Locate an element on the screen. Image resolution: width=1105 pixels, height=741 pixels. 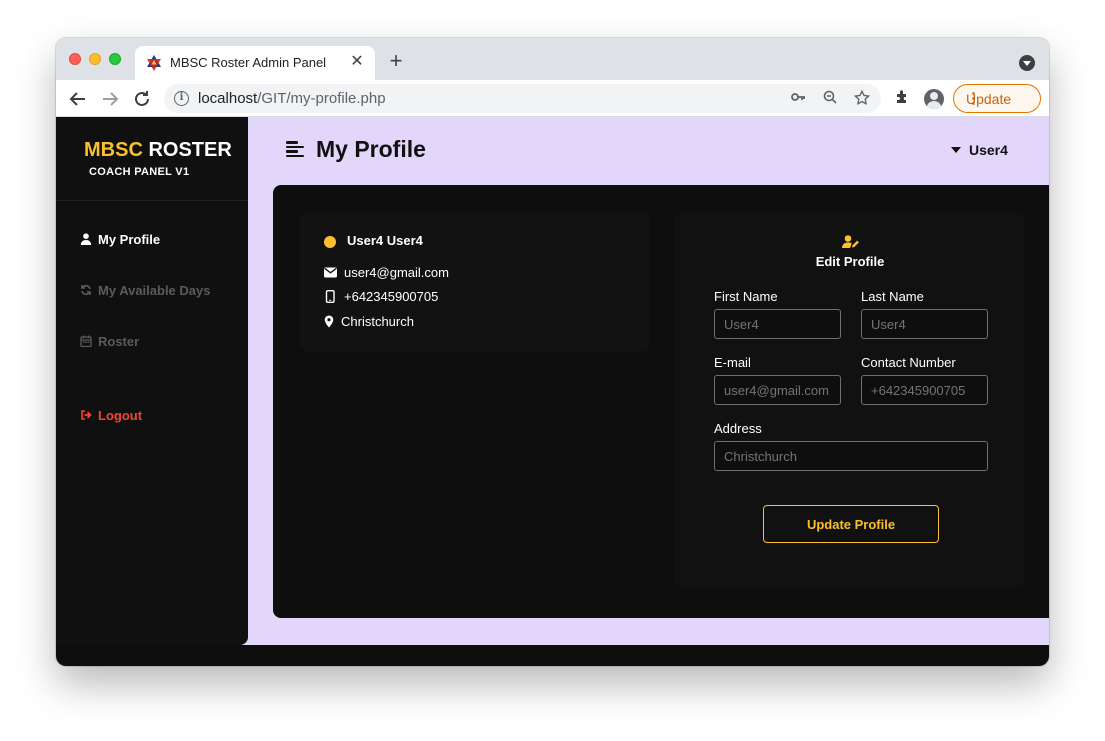
profile-phone: +642345900705 is located at coordinates (391, 296).